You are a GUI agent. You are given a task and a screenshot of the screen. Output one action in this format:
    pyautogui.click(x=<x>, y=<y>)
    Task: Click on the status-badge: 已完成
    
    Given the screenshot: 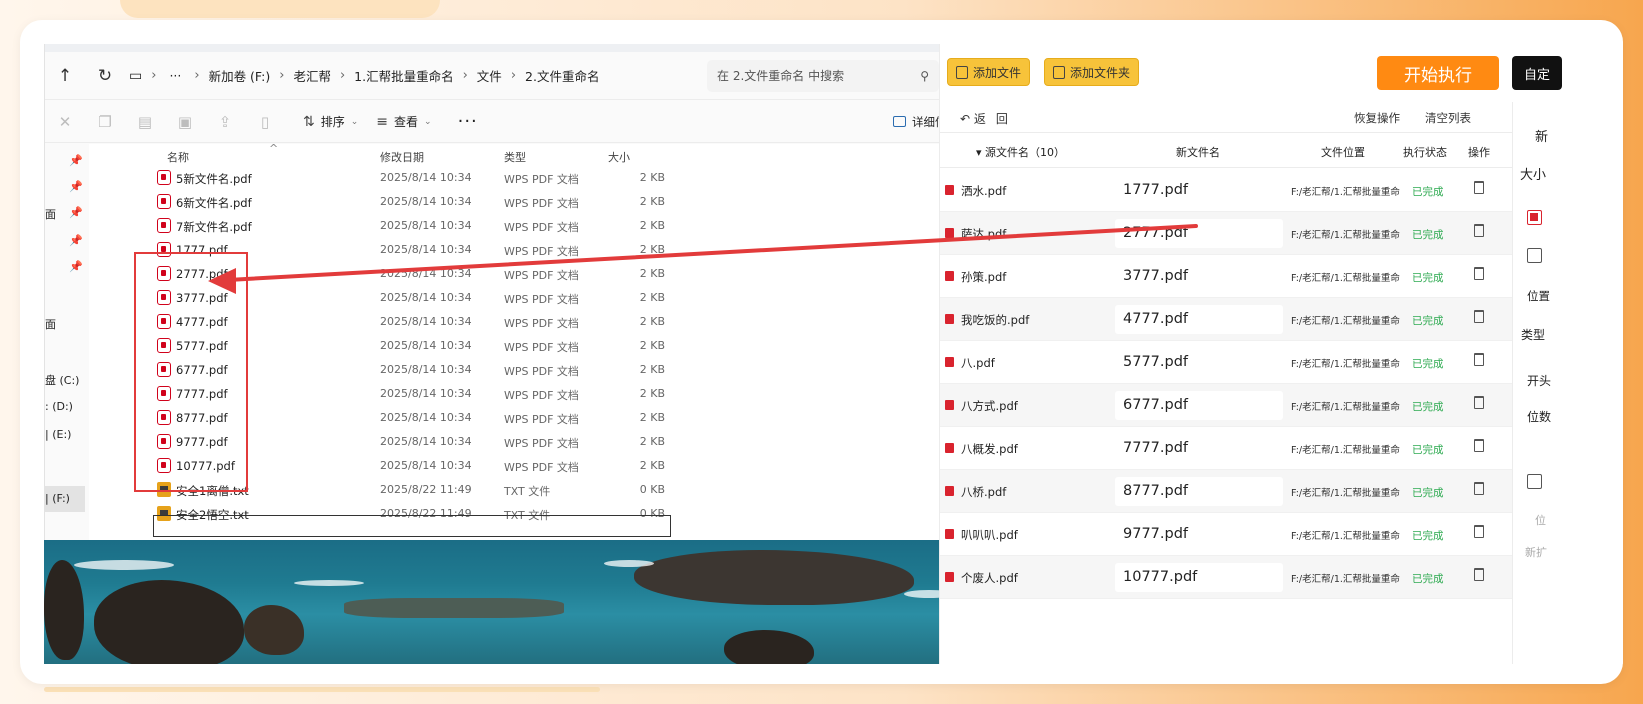 What is the action you would take?
    pyautogui.click(x=1428, y=407)
    